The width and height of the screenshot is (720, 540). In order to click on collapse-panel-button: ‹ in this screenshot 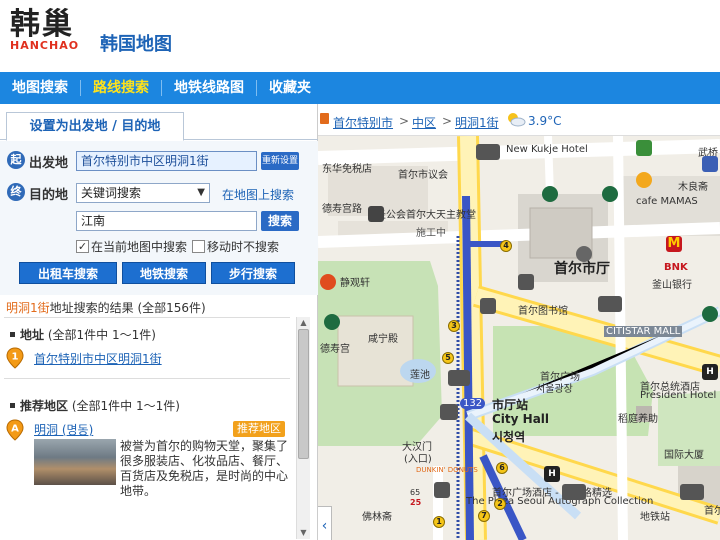, I will do `click(325, 523)`.